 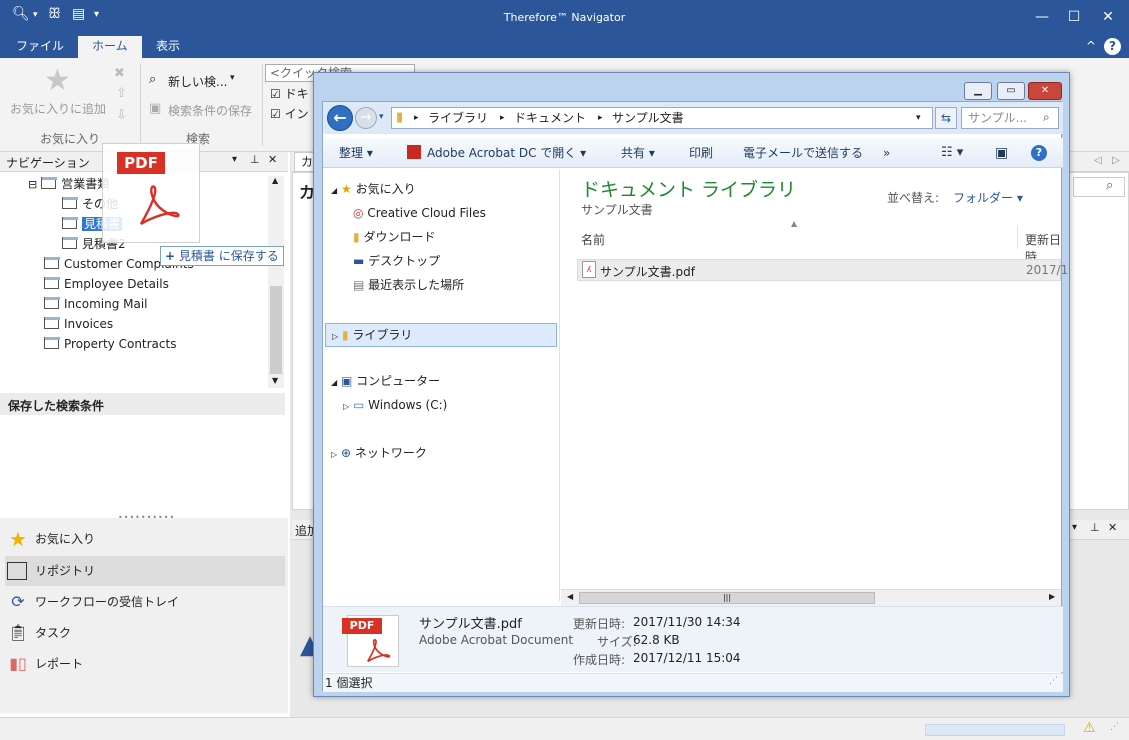 What do you see at coordinates (414, 152) in the screenshot?
I see `acrobat-icon` at bounding box center [414, 152].